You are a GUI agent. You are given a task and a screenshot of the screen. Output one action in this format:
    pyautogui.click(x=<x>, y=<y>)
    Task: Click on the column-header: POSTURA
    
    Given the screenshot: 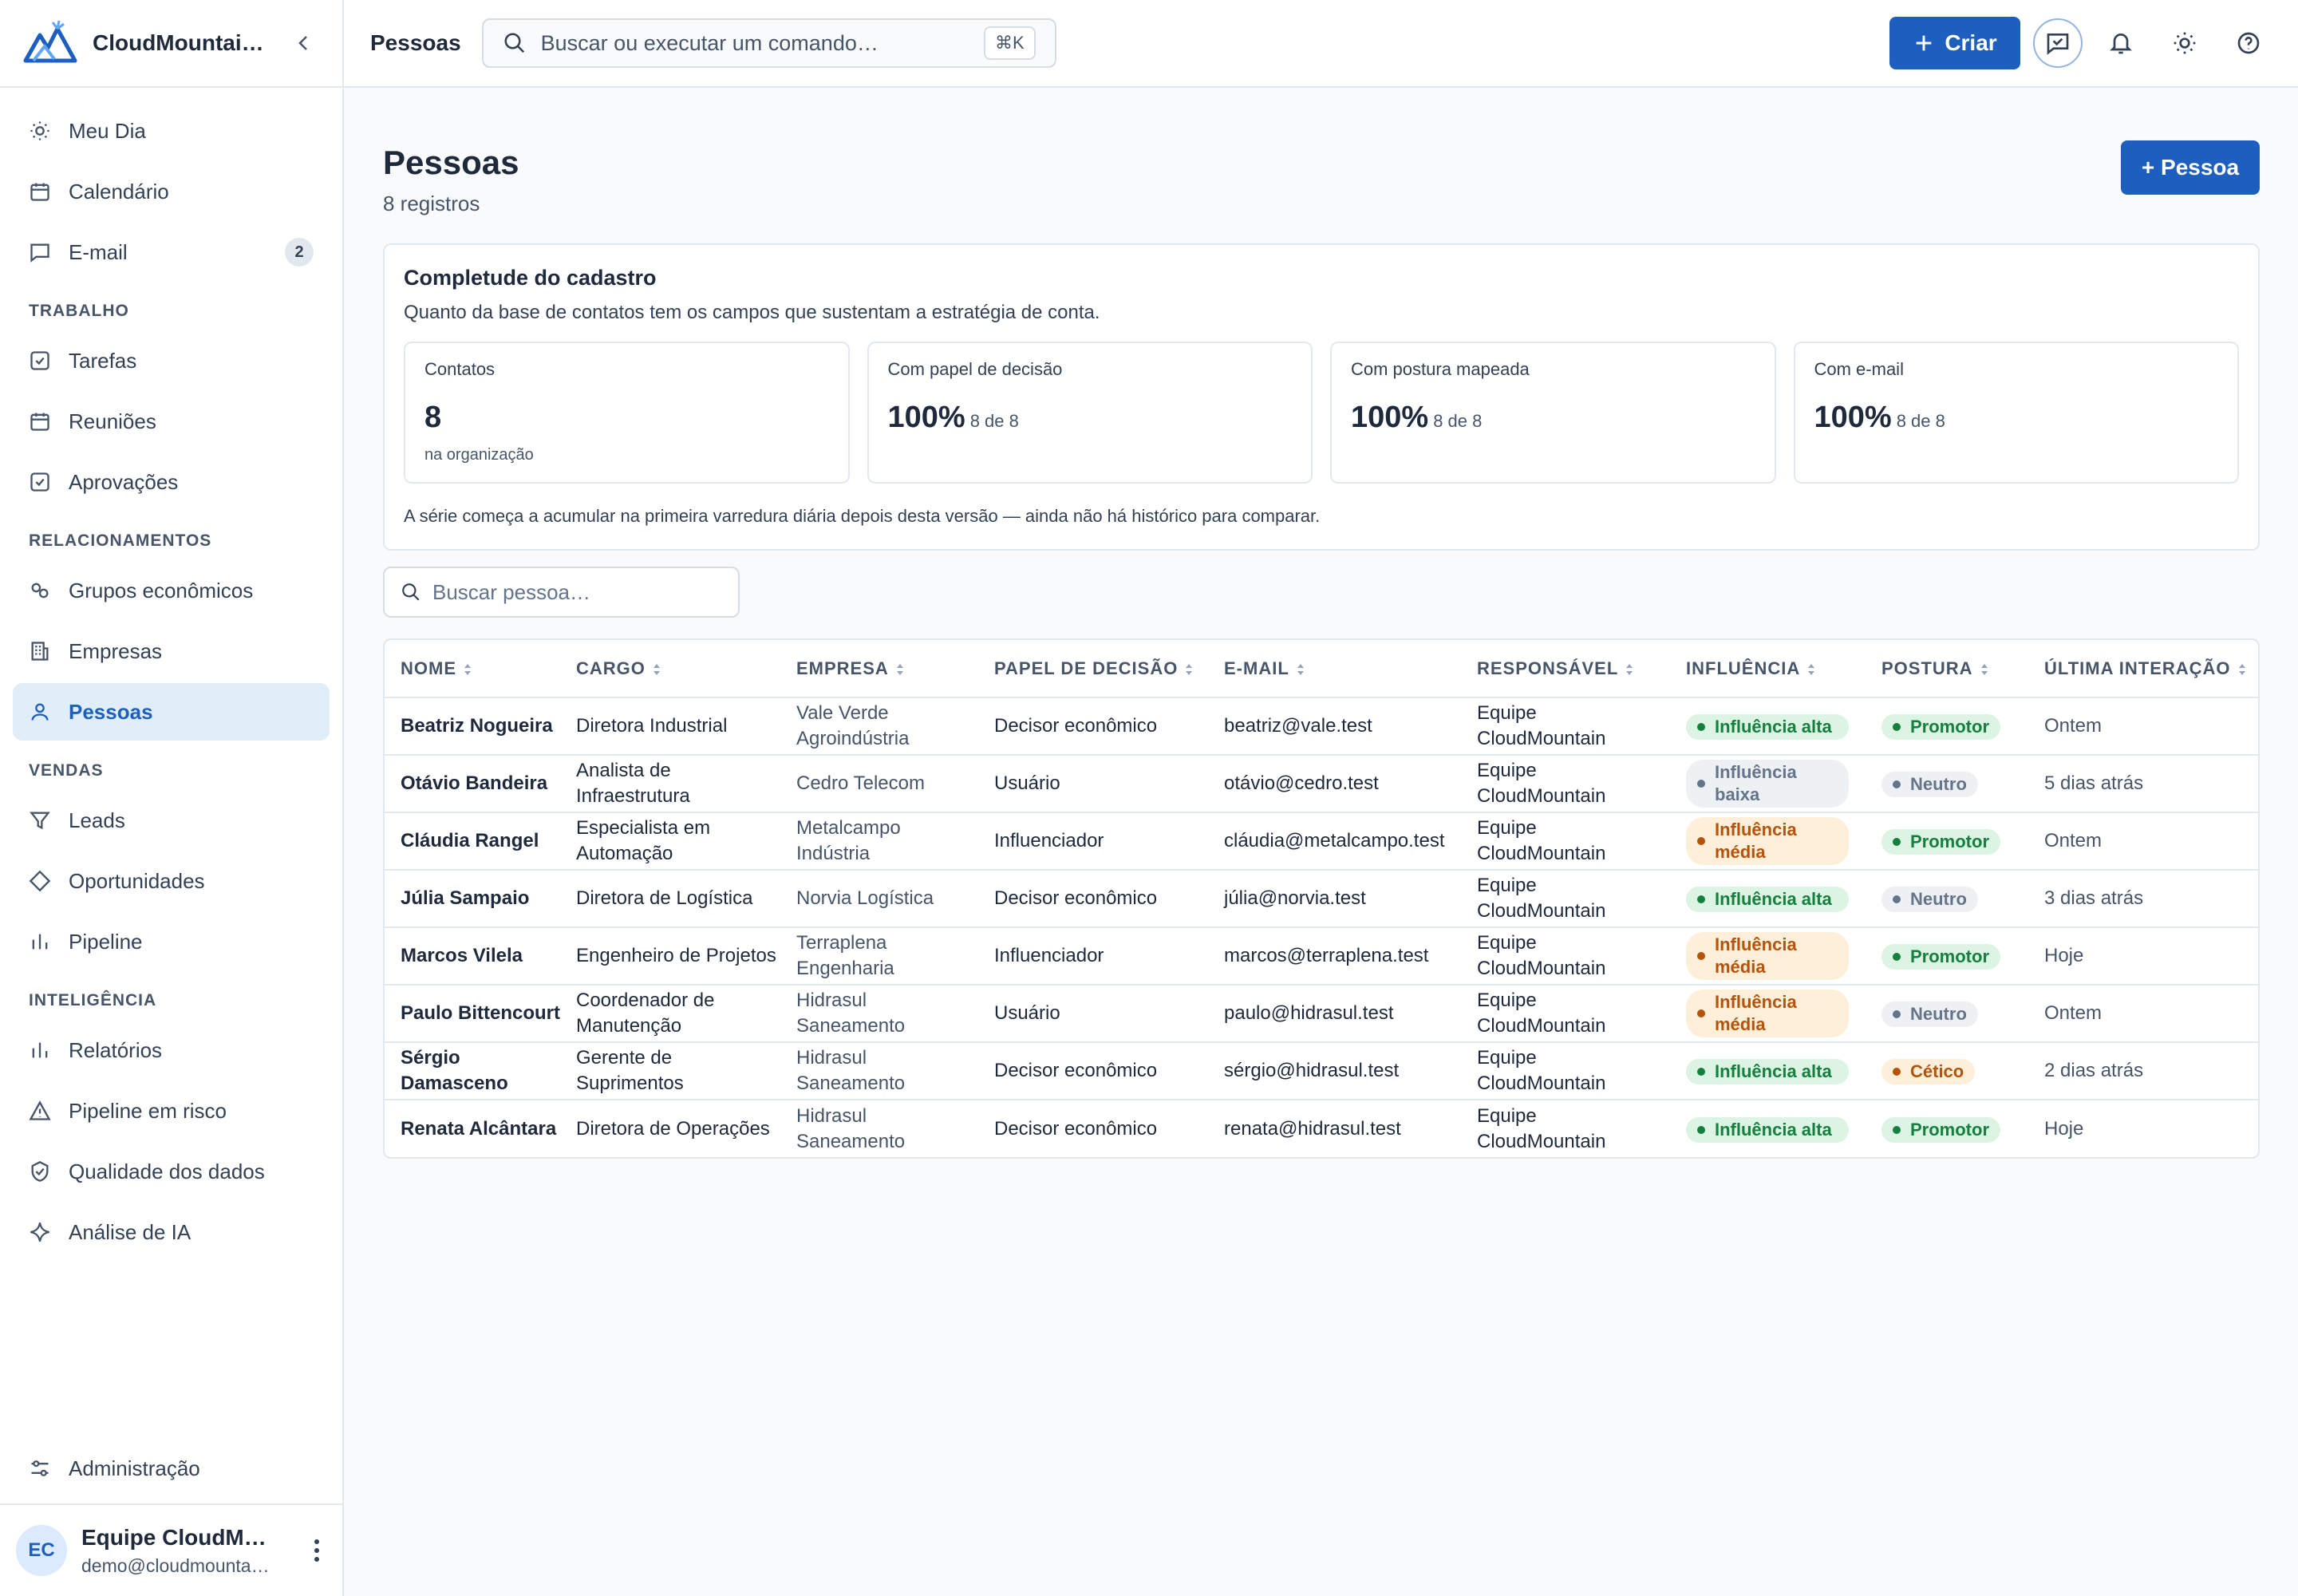 What is the action you would take?
    pyautogui.click(x=1947, y=669)
    